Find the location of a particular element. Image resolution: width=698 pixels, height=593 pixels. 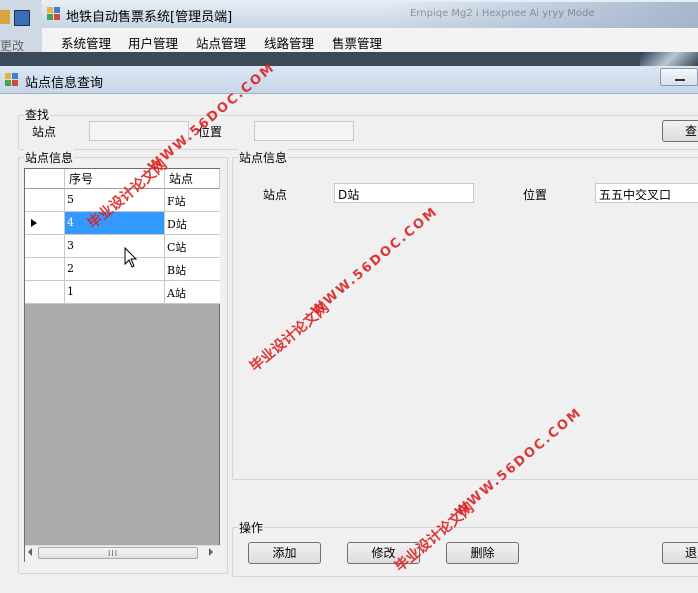

scroll-right-icon is located at coordinates (211, 552).